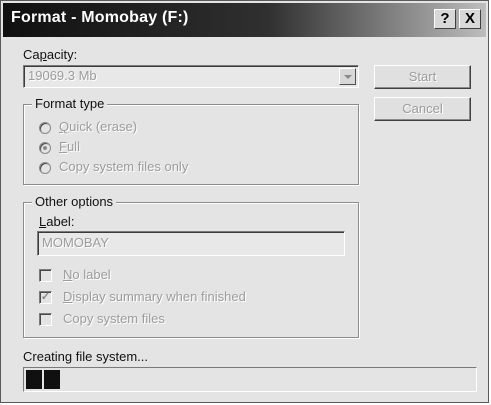  Describe the element at coordinates (347, 76) in the screenshot. I see `chevron-down-icon` at that location.